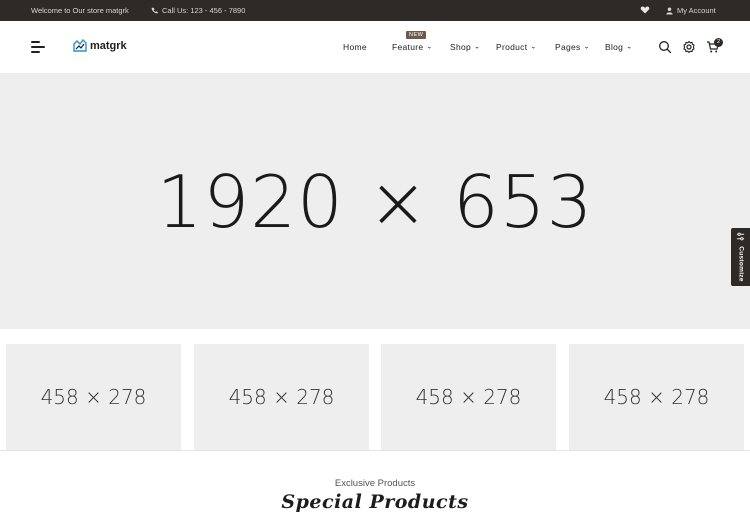 The width and height of the screenshot is (750, 515). What do you see at coordinates (80, 10) in the screenshot?
I see `welcome-text: Welcome to Our store matgrk` at bounding box center [80, 10].